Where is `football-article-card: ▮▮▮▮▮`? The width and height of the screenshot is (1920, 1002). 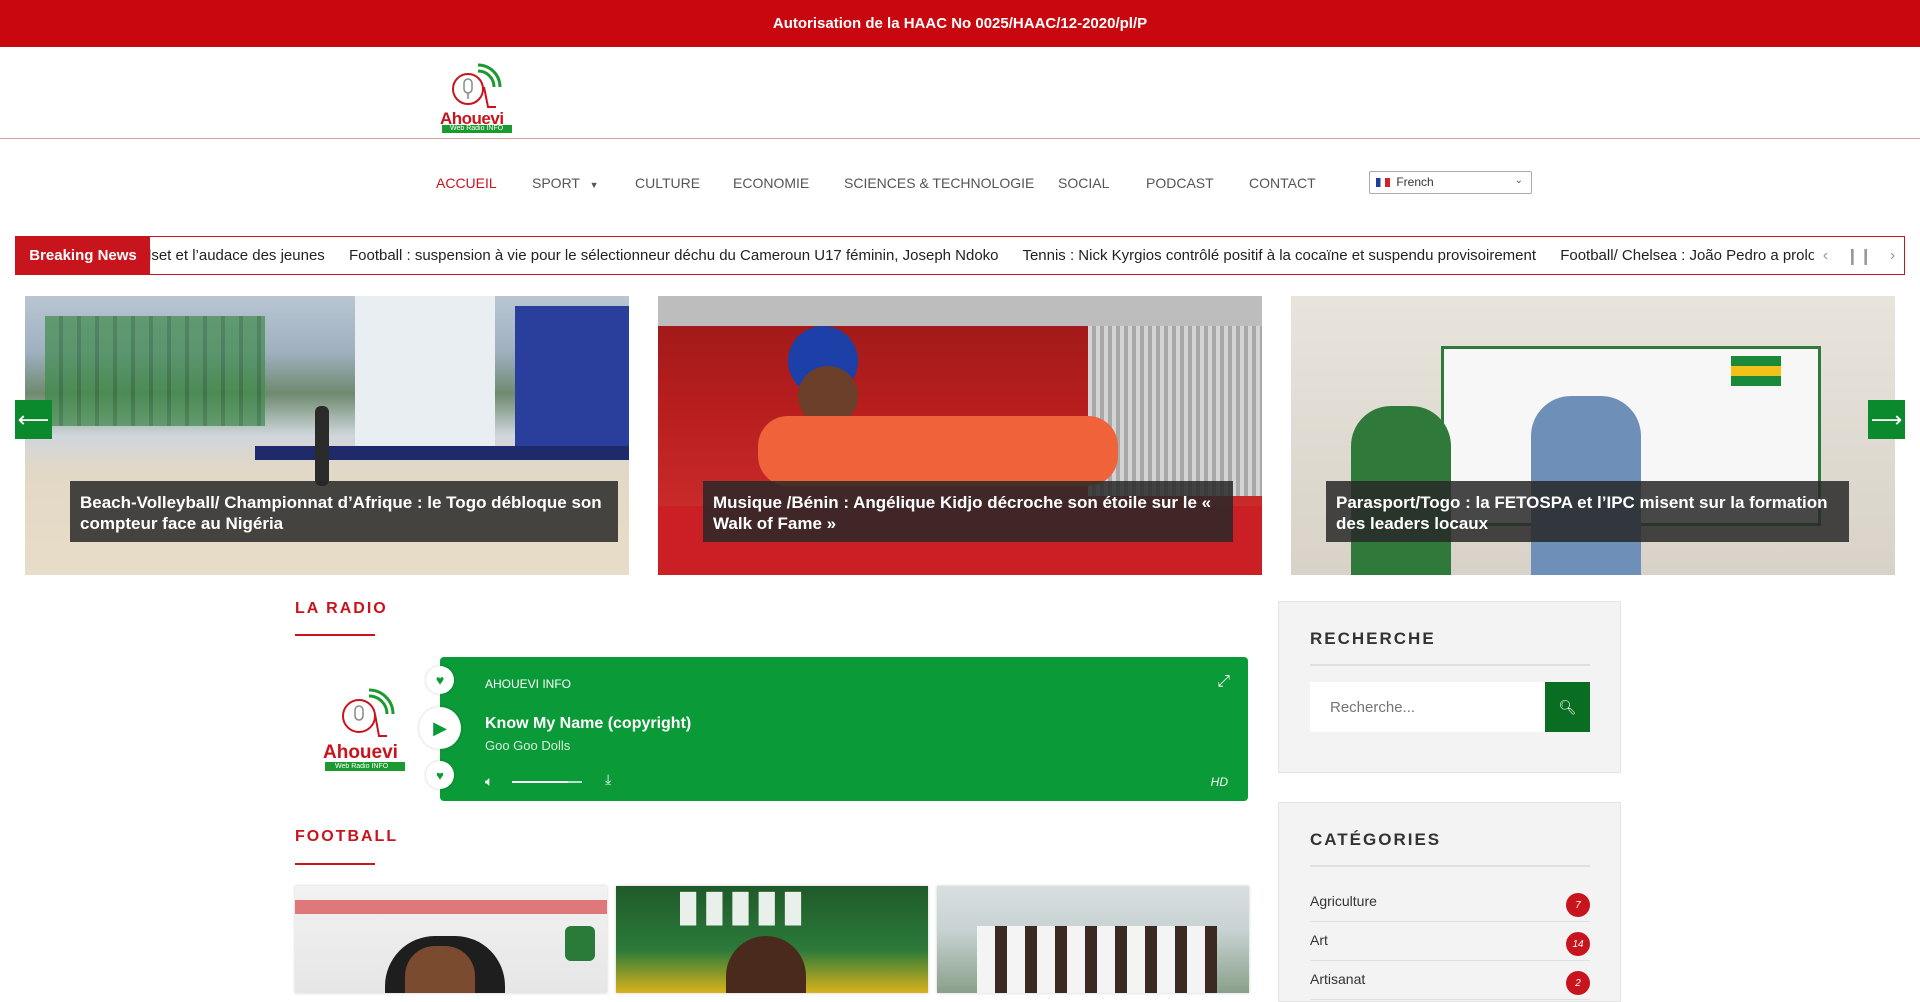
football-article-card: ▮▮▮▮▮ is located at coordinates (772, 939).